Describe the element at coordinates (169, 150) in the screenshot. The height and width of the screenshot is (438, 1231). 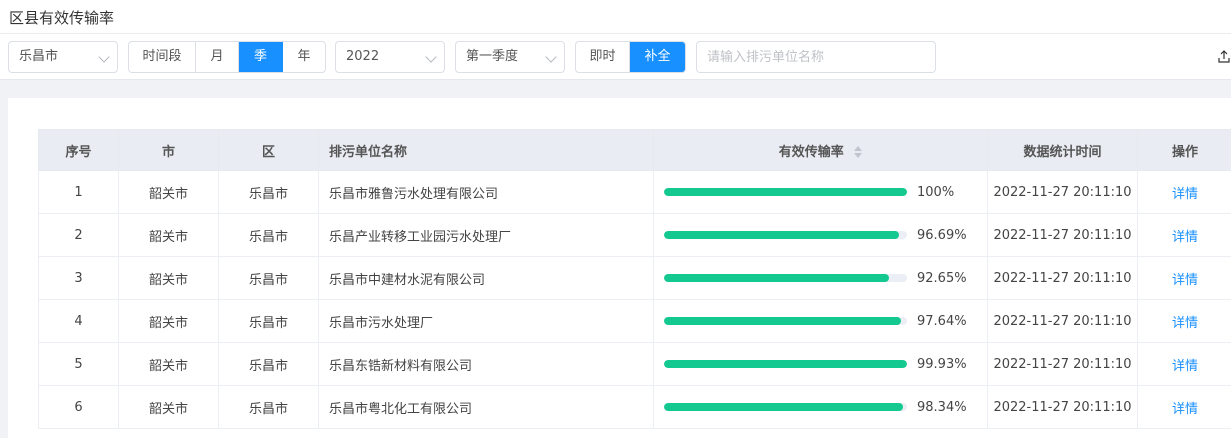
I see `column-header-city: 市` at that location.